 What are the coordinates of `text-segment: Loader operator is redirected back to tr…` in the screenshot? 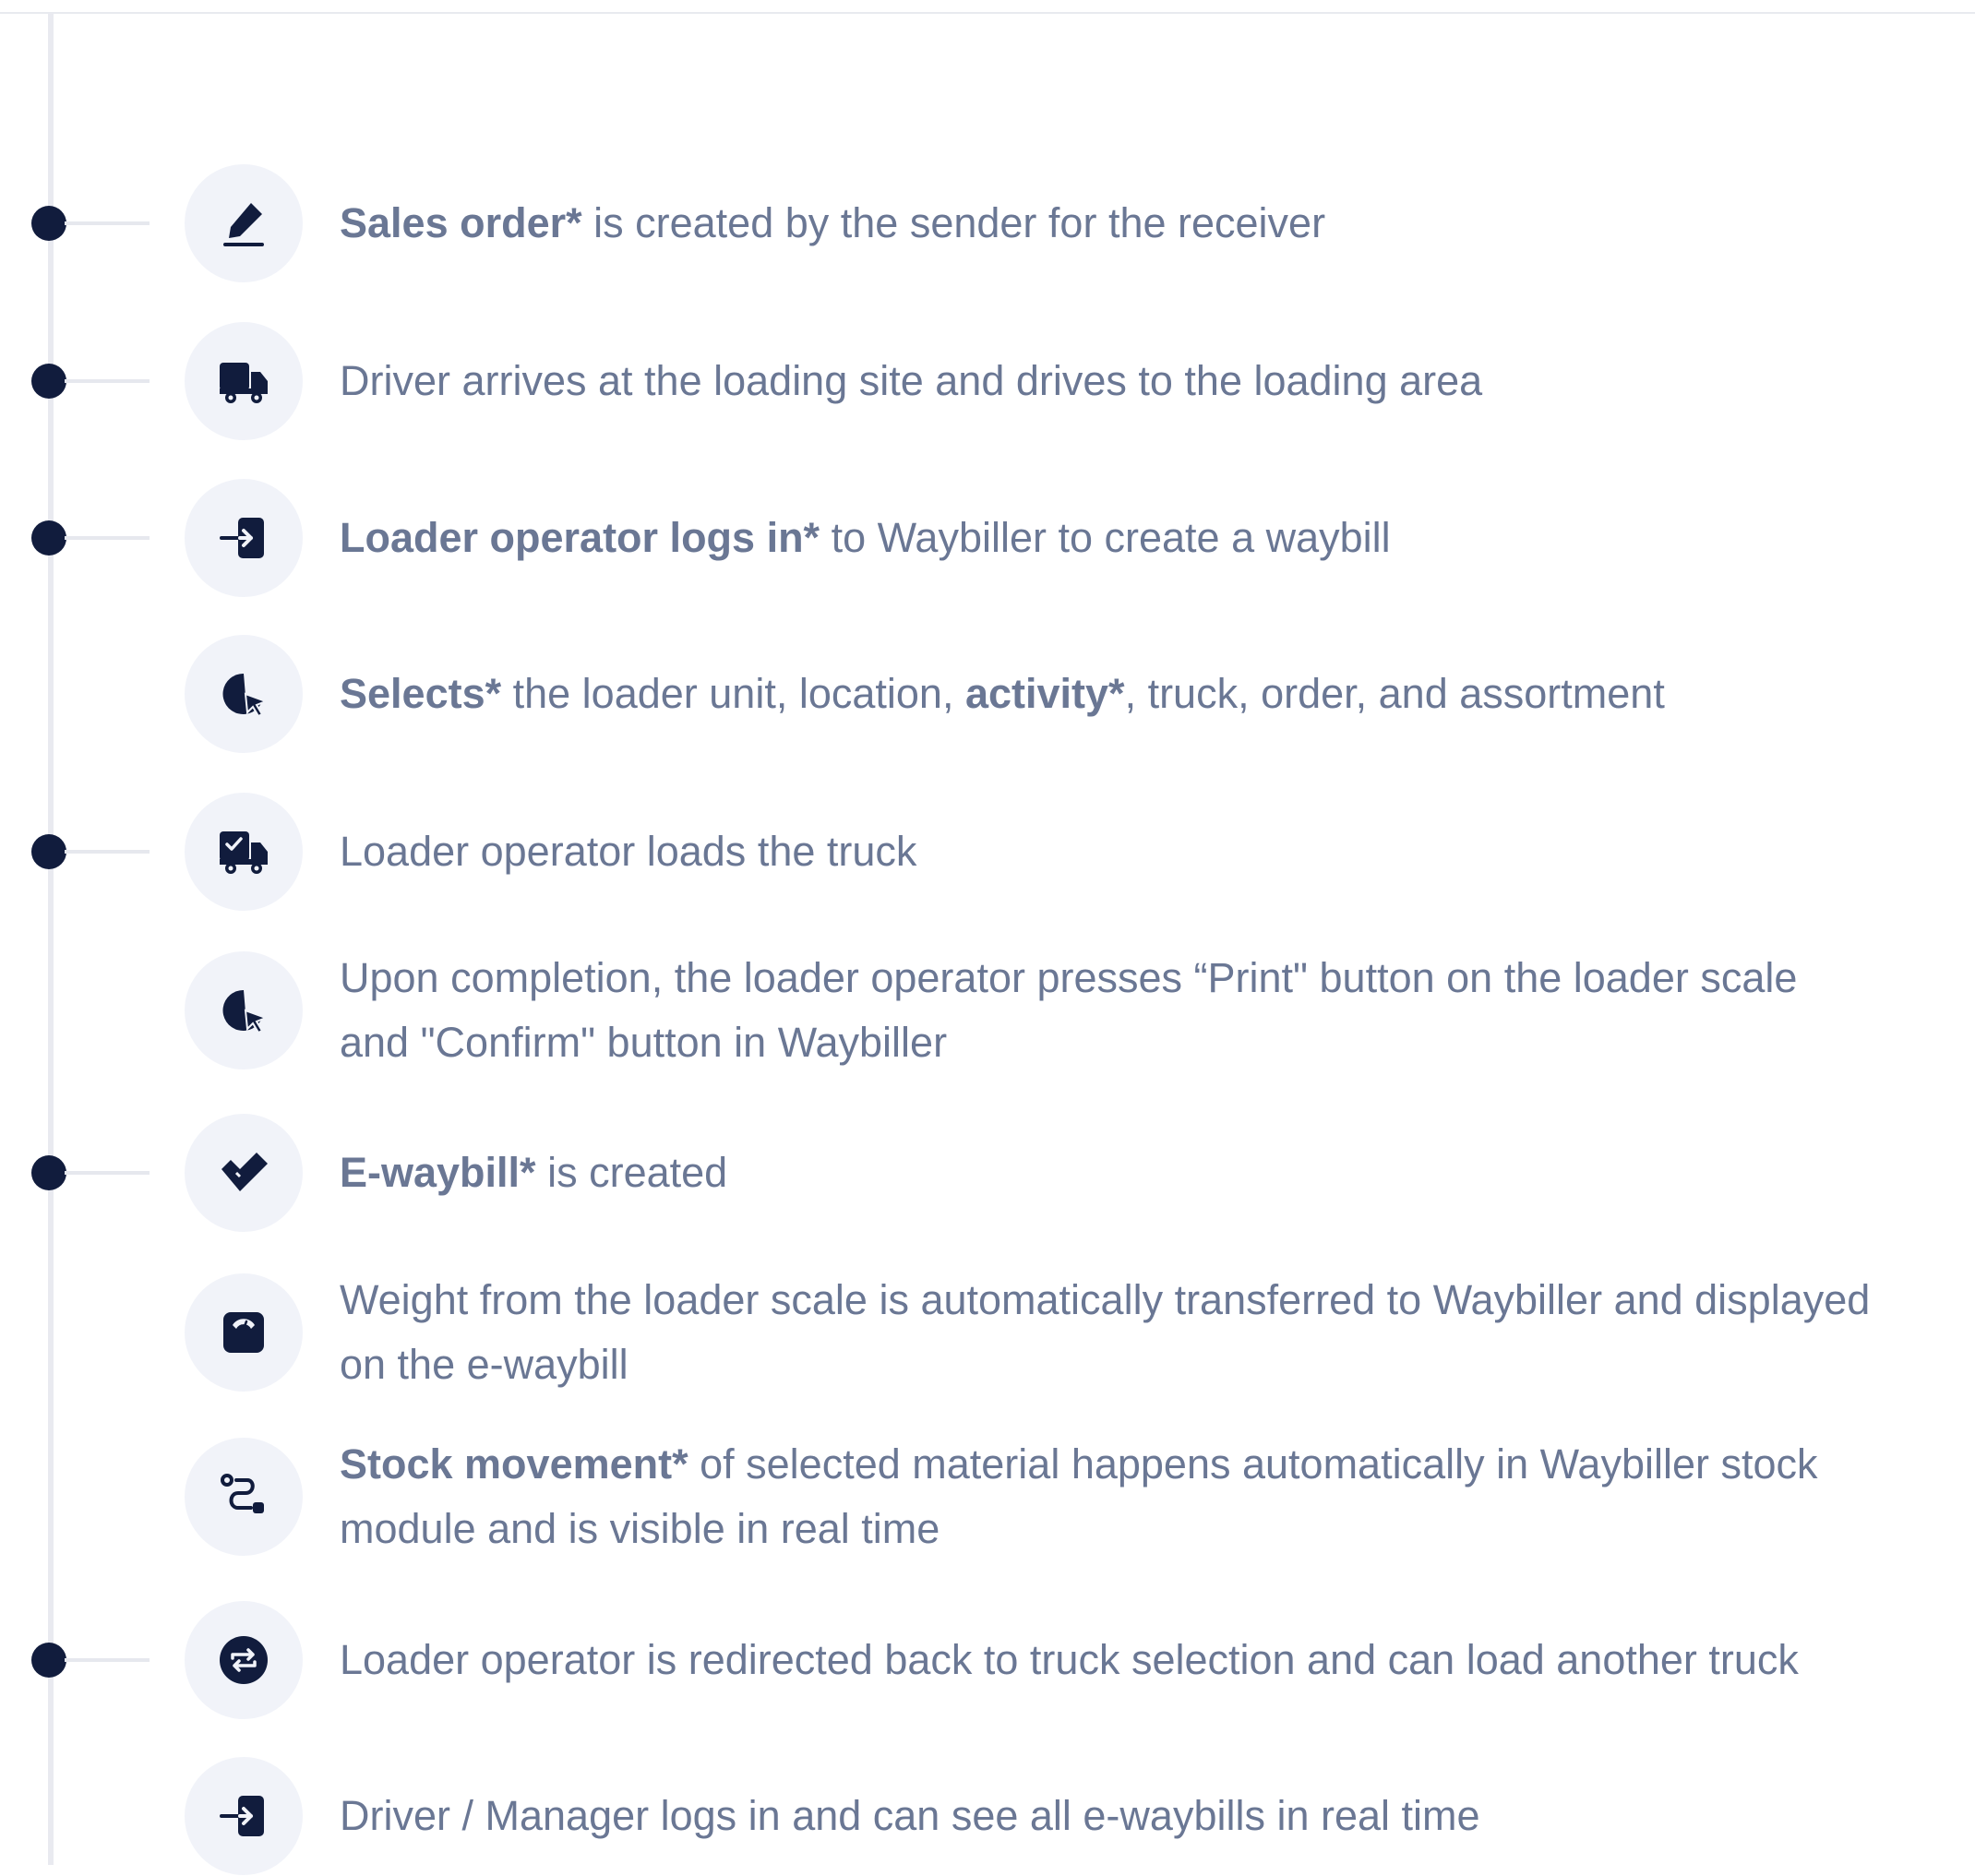 It's located at (1069, 1660).